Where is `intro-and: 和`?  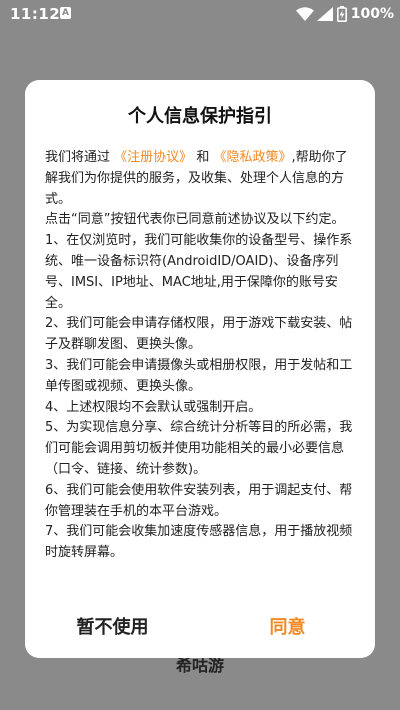 intro-and: 和 is located at coordinates (203, 157).